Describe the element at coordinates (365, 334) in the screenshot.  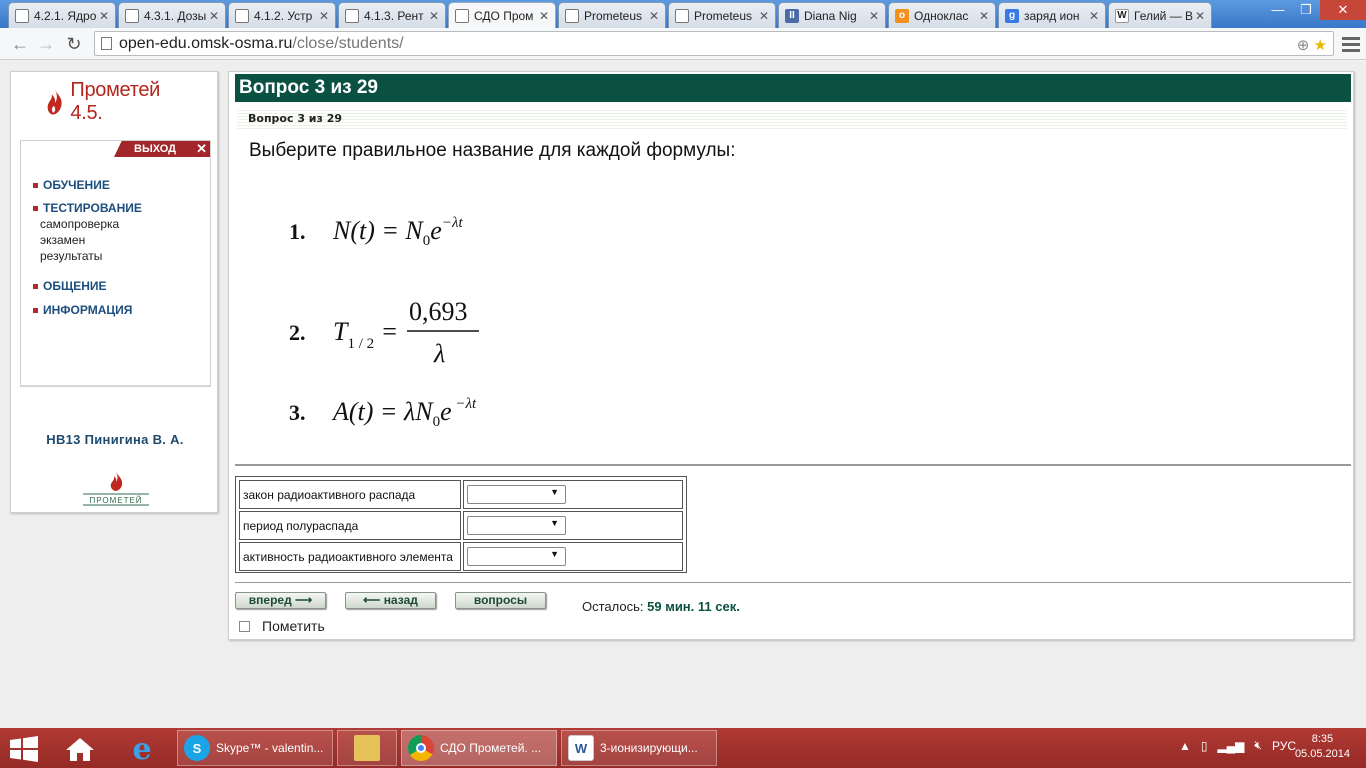
I see `formula-2: T1 / 2 =` at that location.